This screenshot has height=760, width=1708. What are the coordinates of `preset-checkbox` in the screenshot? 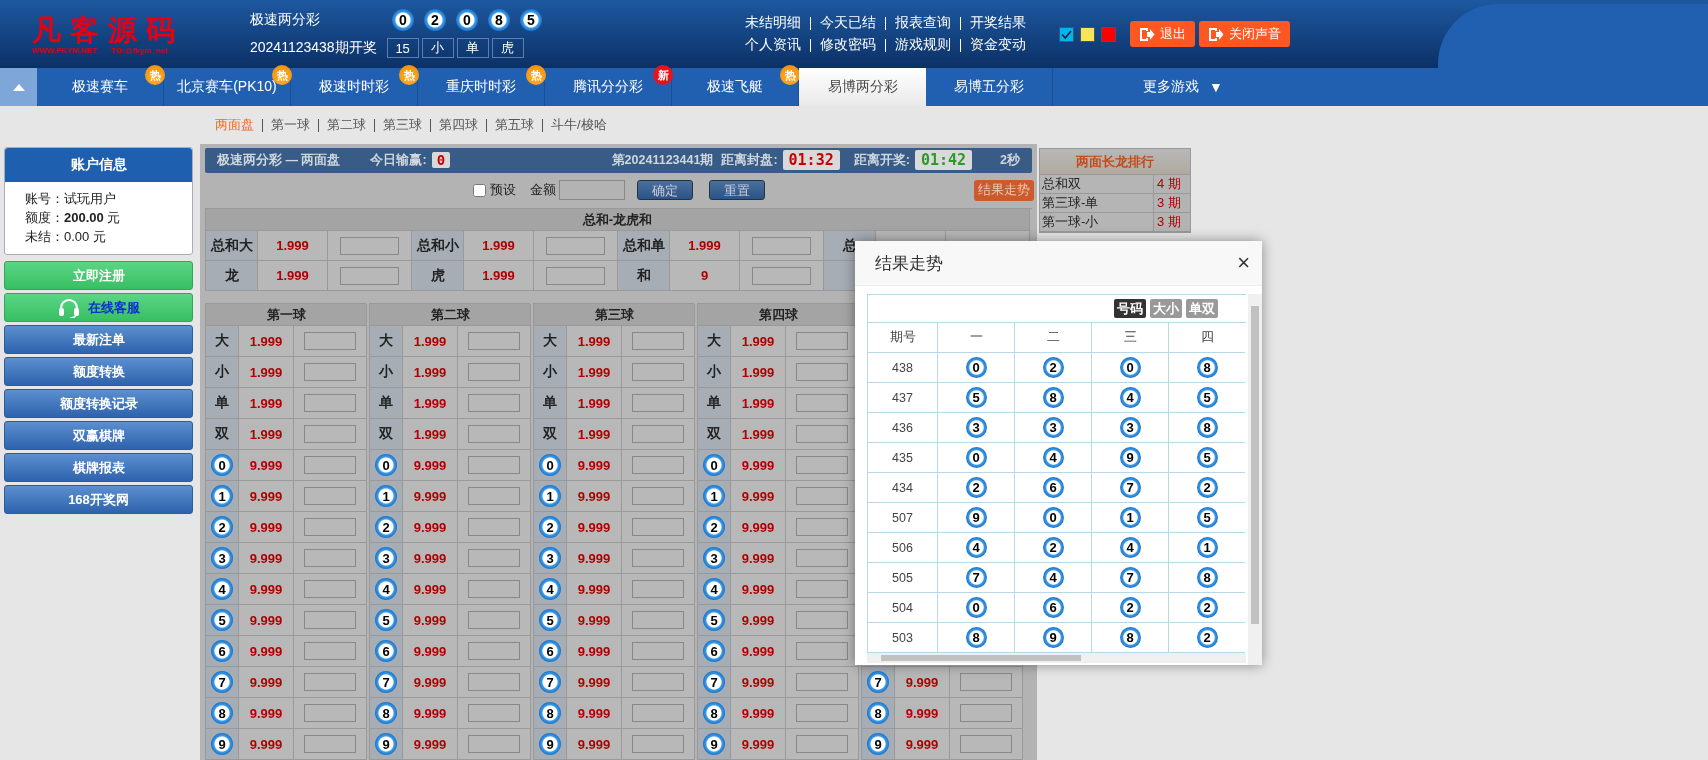 It's located at (479, 190).